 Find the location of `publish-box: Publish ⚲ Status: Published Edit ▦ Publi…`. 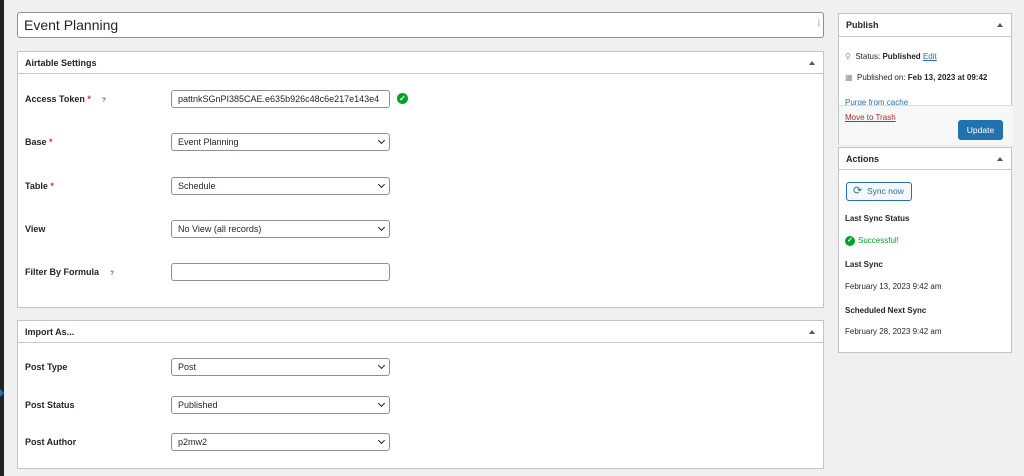

publish-box: Publish ⚲ Status: Published Edit ▦ Publi… is located at coordinates (925, 79).